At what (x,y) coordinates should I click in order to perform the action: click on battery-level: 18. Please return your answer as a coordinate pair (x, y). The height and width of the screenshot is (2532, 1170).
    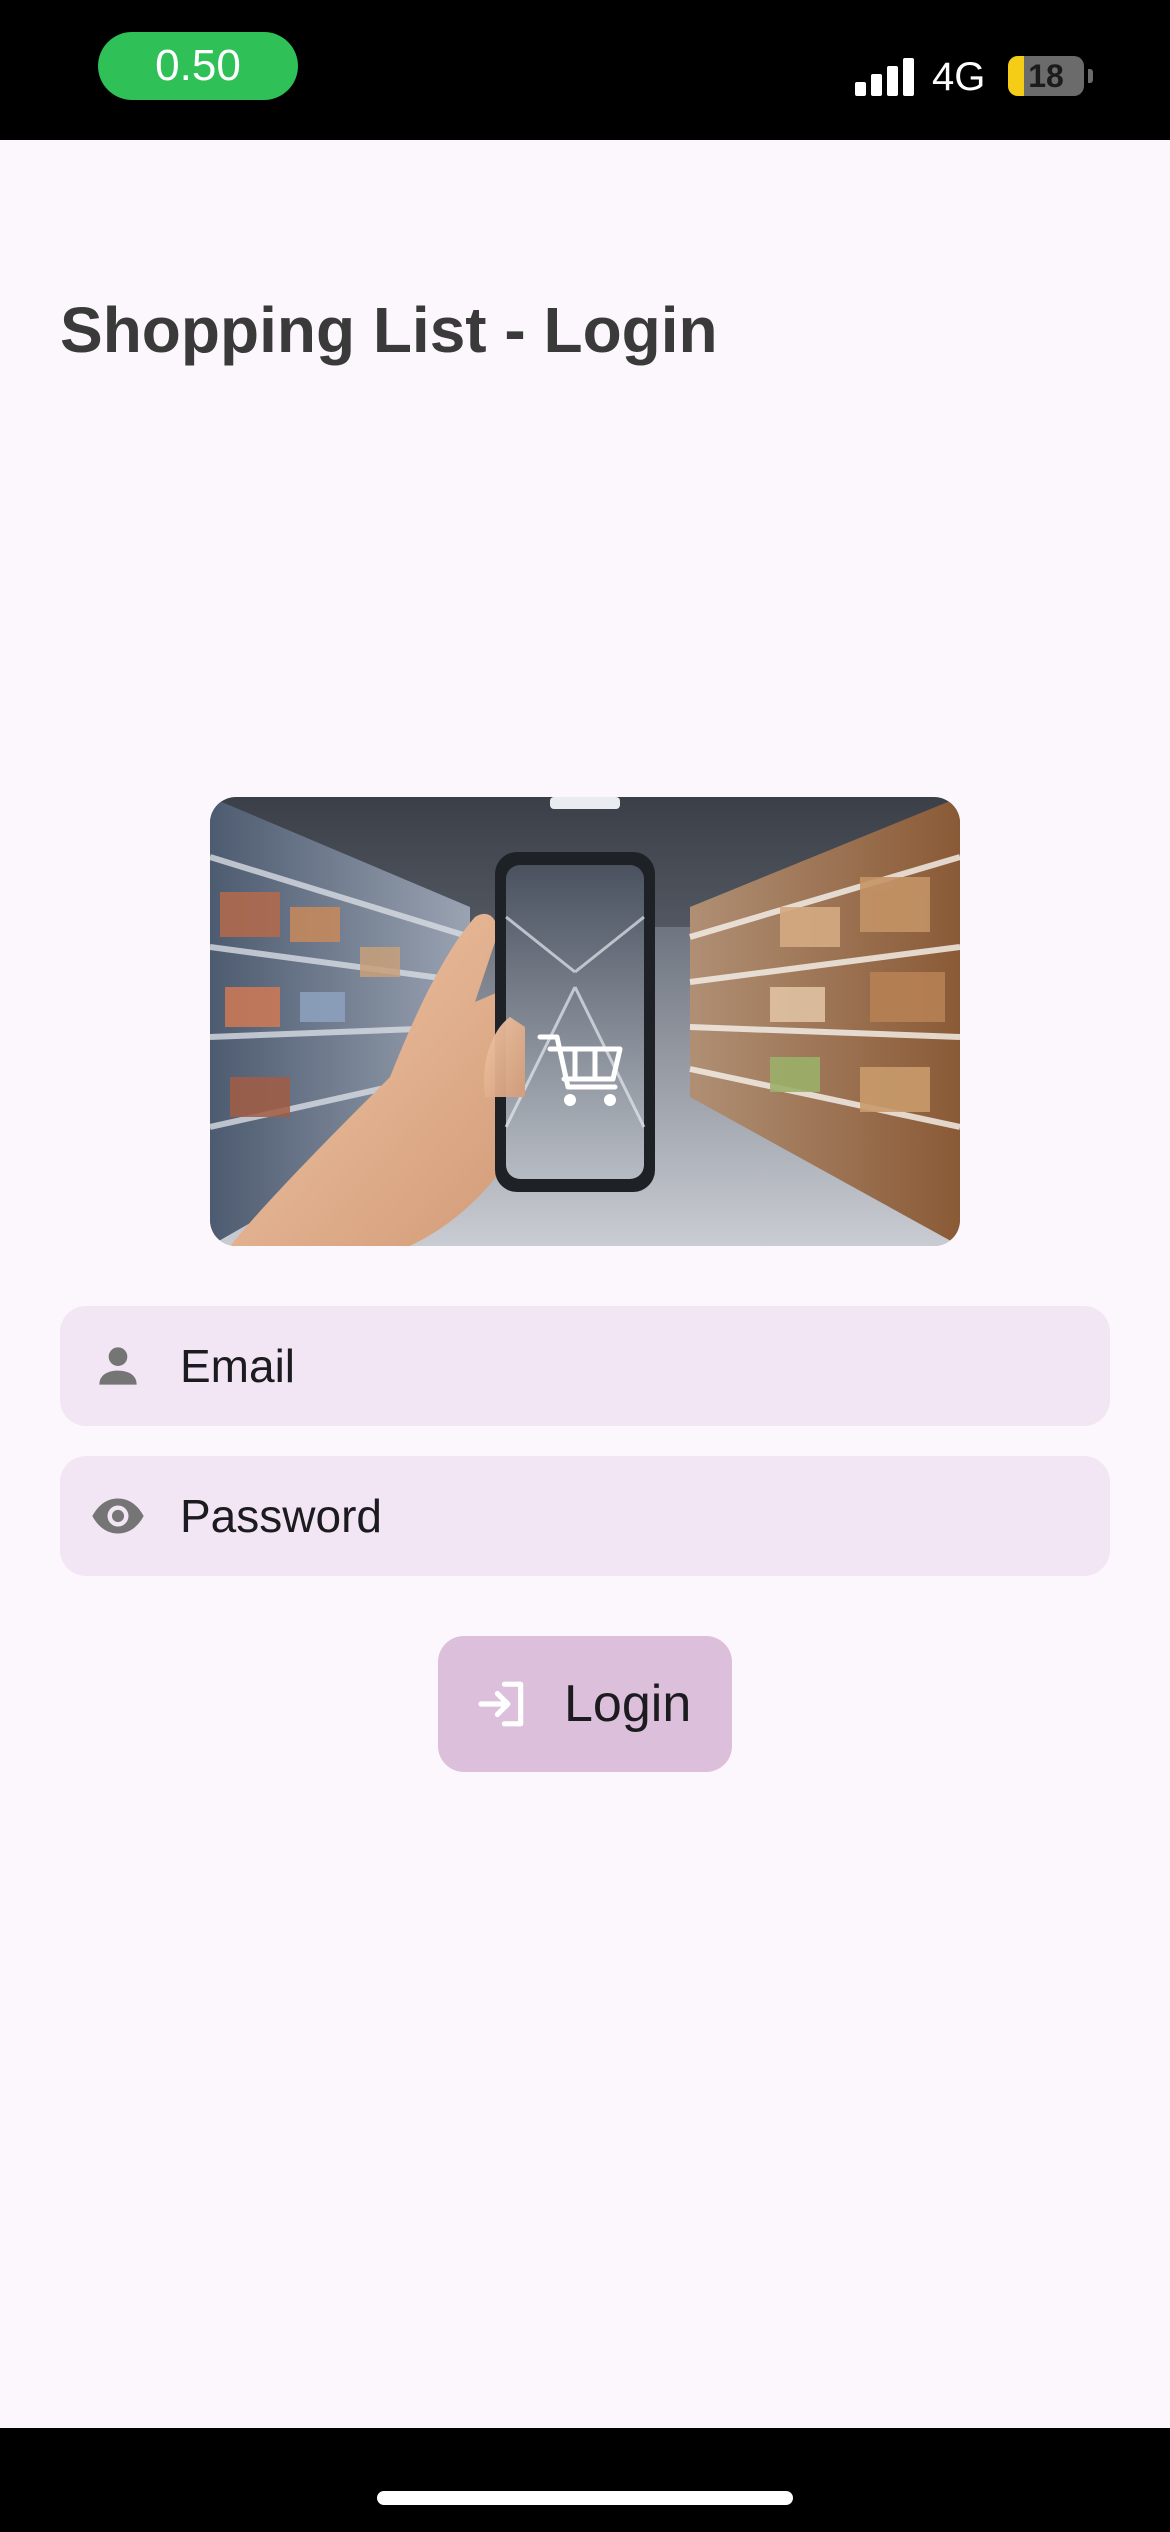
    Looking at the image, I should click on (1046, 76).